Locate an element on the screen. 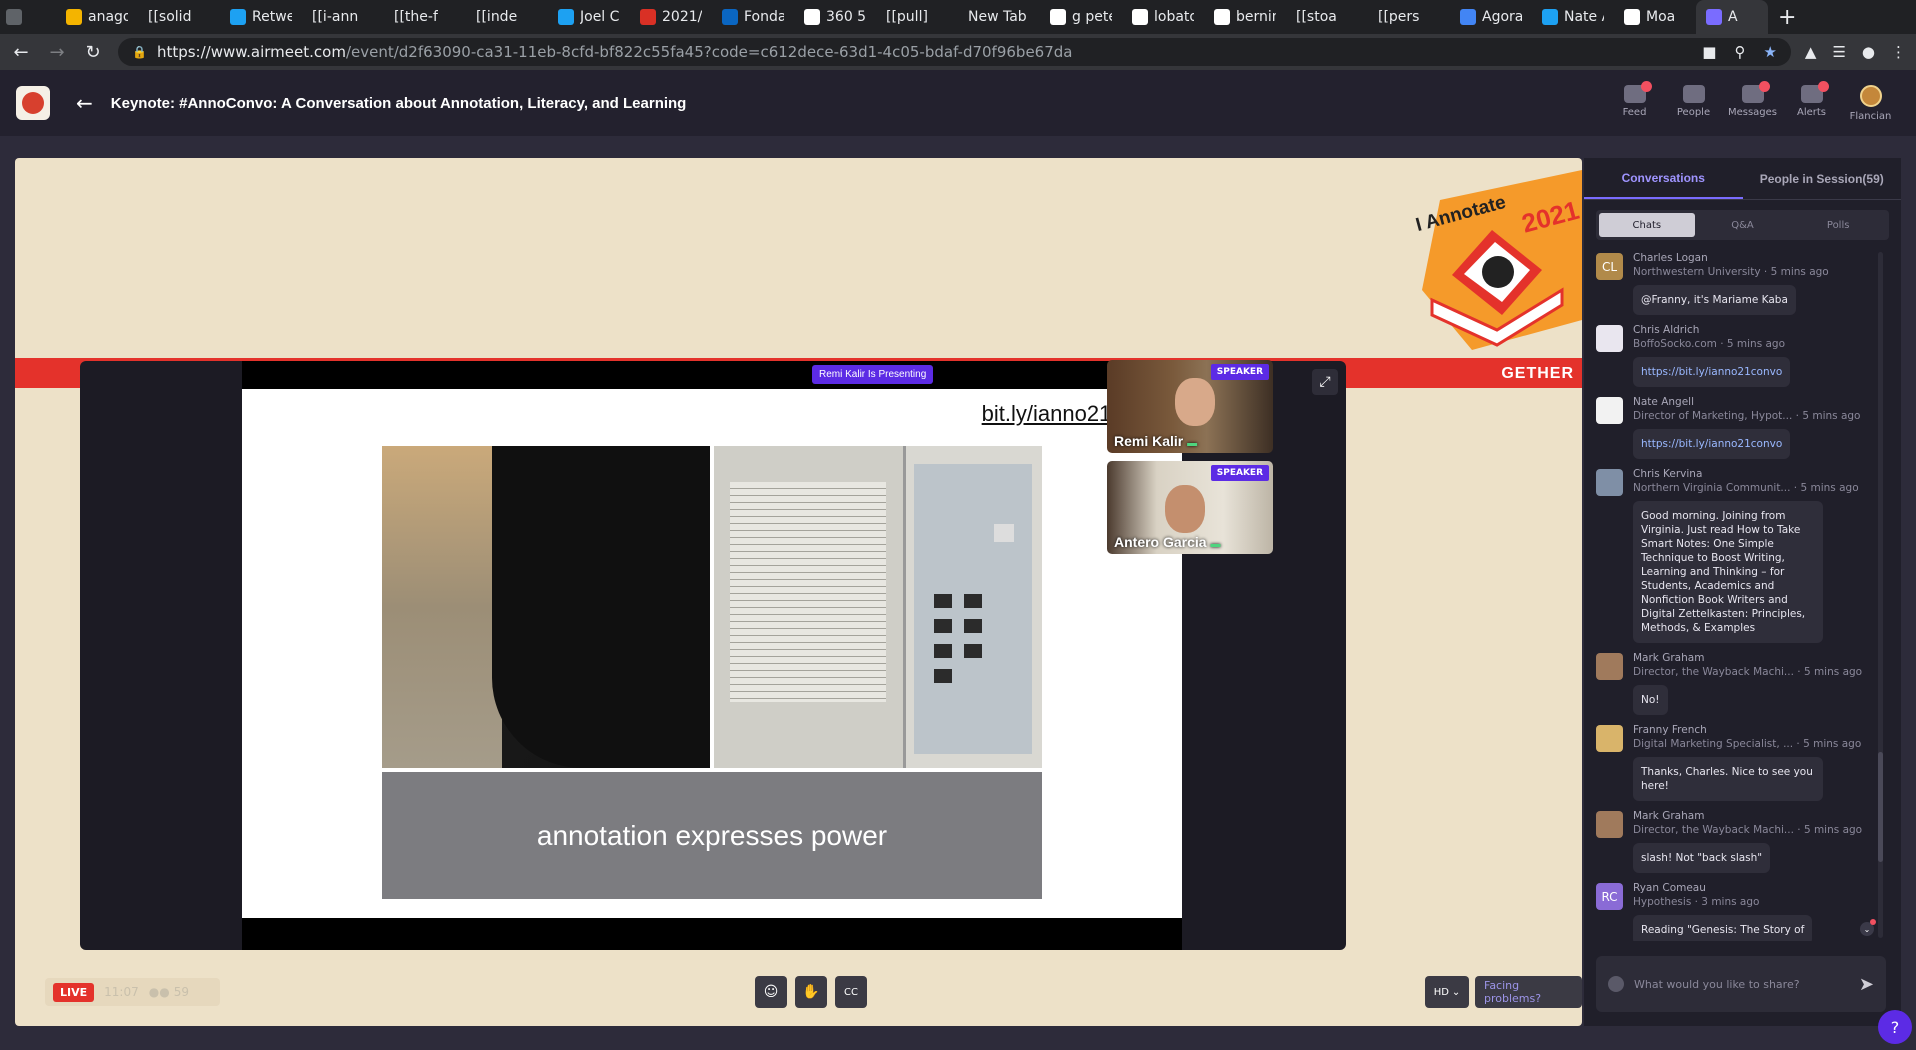  subtab-qa: Q&A is located at coordinates (1743, 225).